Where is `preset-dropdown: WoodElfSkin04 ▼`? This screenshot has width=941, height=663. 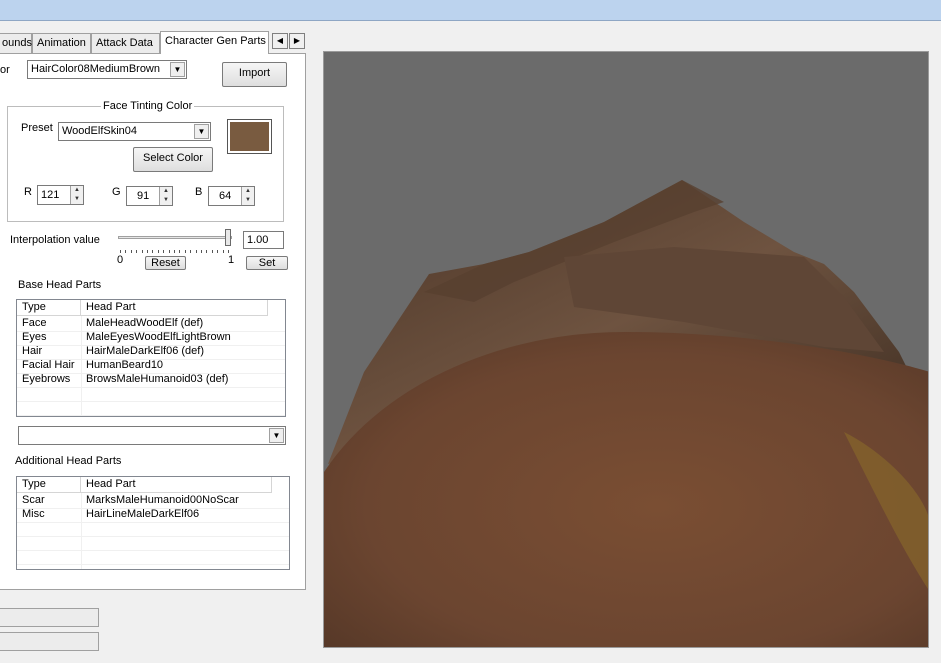 preset-dropdown: WoodElfSkin04 ▼ is located at coordinates (134, 131).